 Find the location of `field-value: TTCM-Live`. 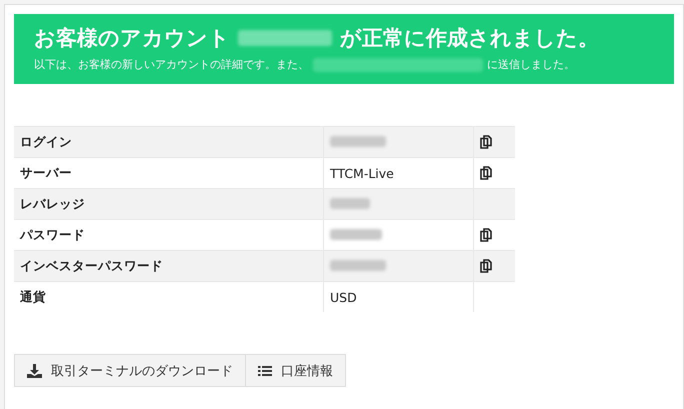

field-value: TTCM-Live is located at coordinates (362, 173).